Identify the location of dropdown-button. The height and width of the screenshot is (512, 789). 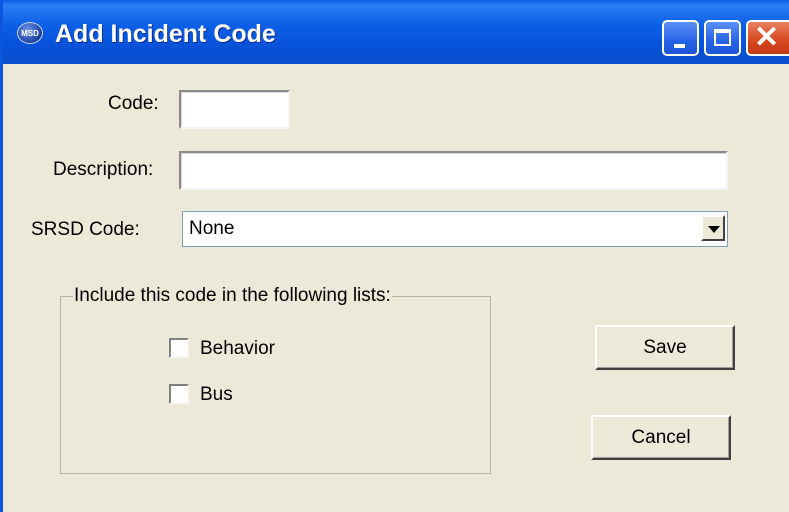
(713, 228).